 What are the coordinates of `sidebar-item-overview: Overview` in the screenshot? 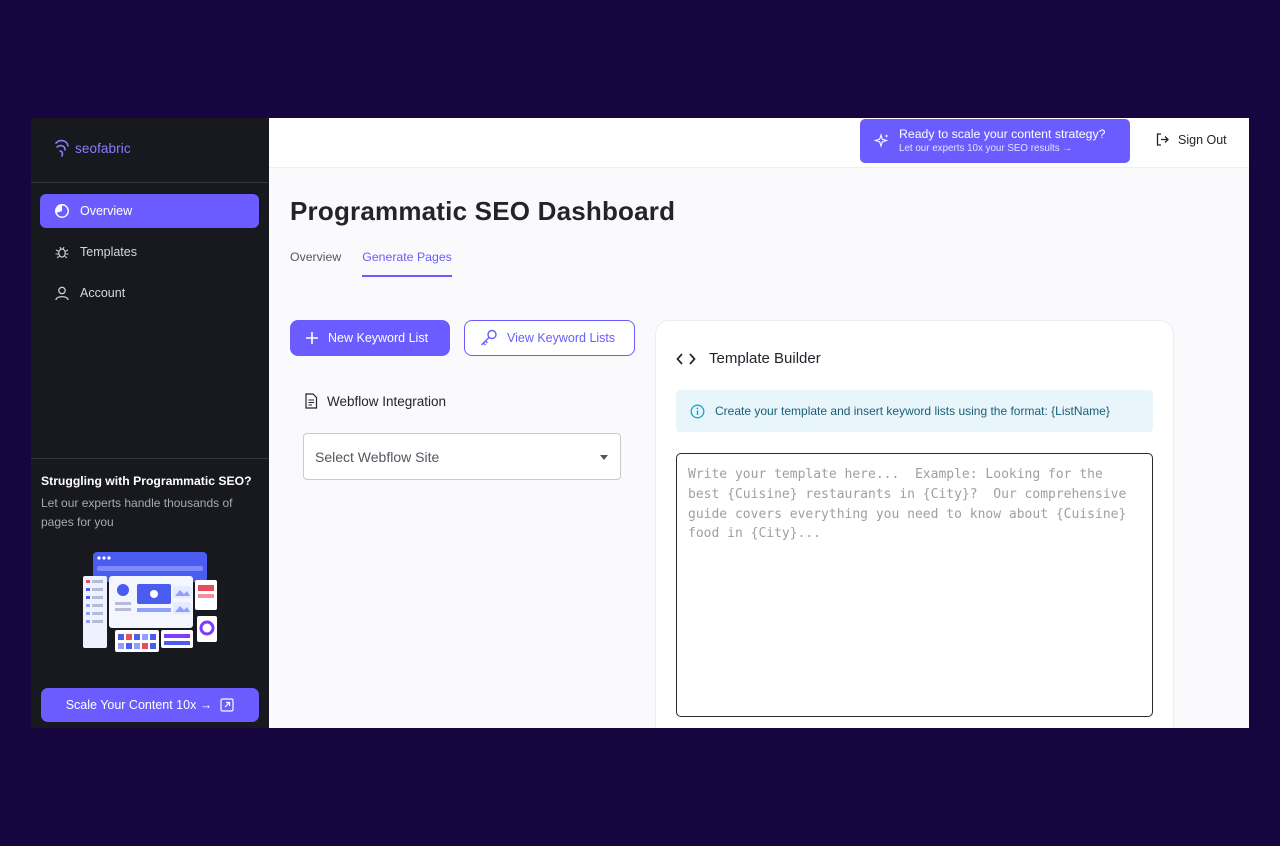 It's located at (149, 211).